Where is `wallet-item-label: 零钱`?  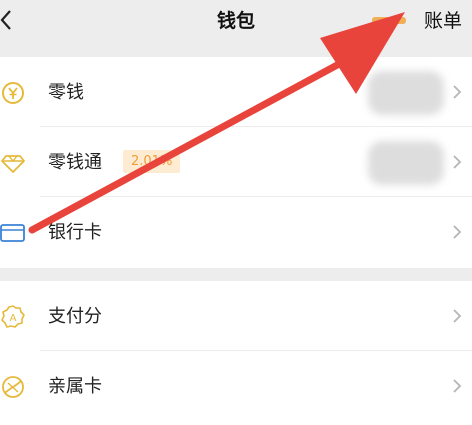
wallet-item-label: 零钱 is located at coordinates (66, 92).